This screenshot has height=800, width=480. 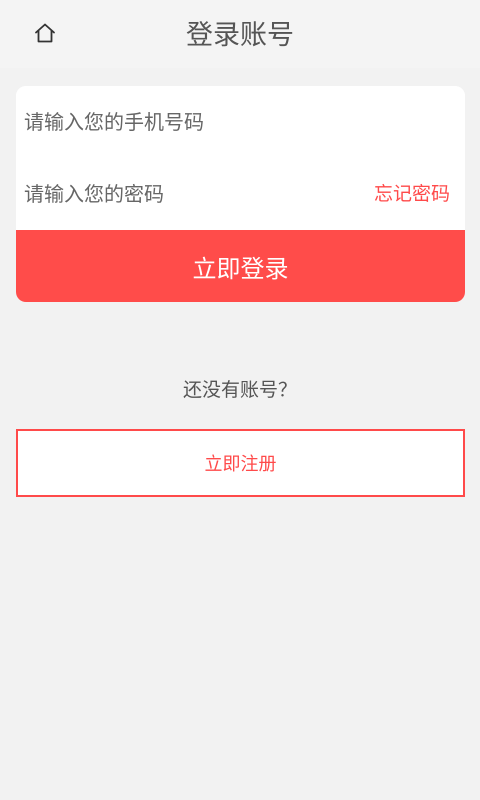 I want to click on no-account-prompt: 还没有账号？, so click(x=239, y=390).